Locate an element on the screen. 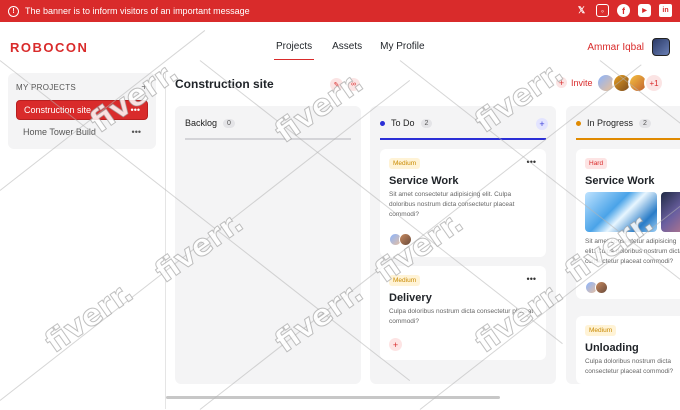 The width and height of the screenshot is (680, 410). facebook-icon: f is located at coordinates (623, 10).